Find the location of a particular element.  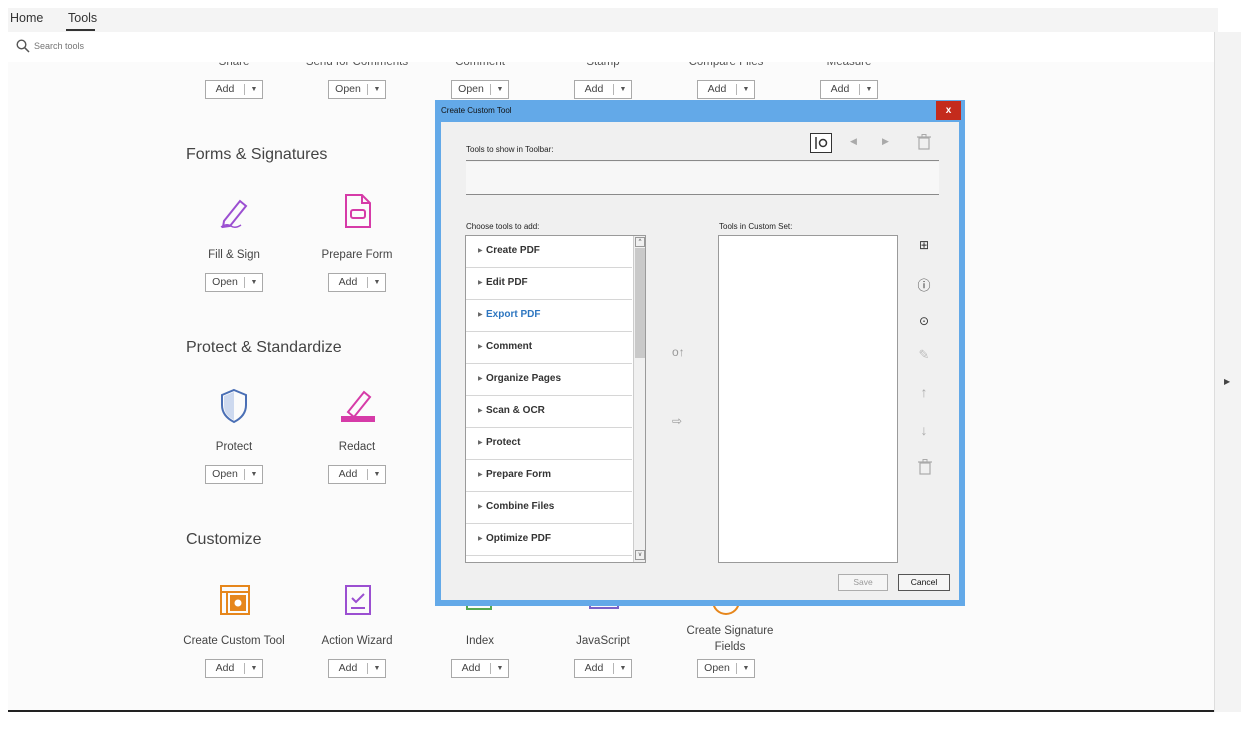

custom-set-listbox is located at coordinates (808, 399).